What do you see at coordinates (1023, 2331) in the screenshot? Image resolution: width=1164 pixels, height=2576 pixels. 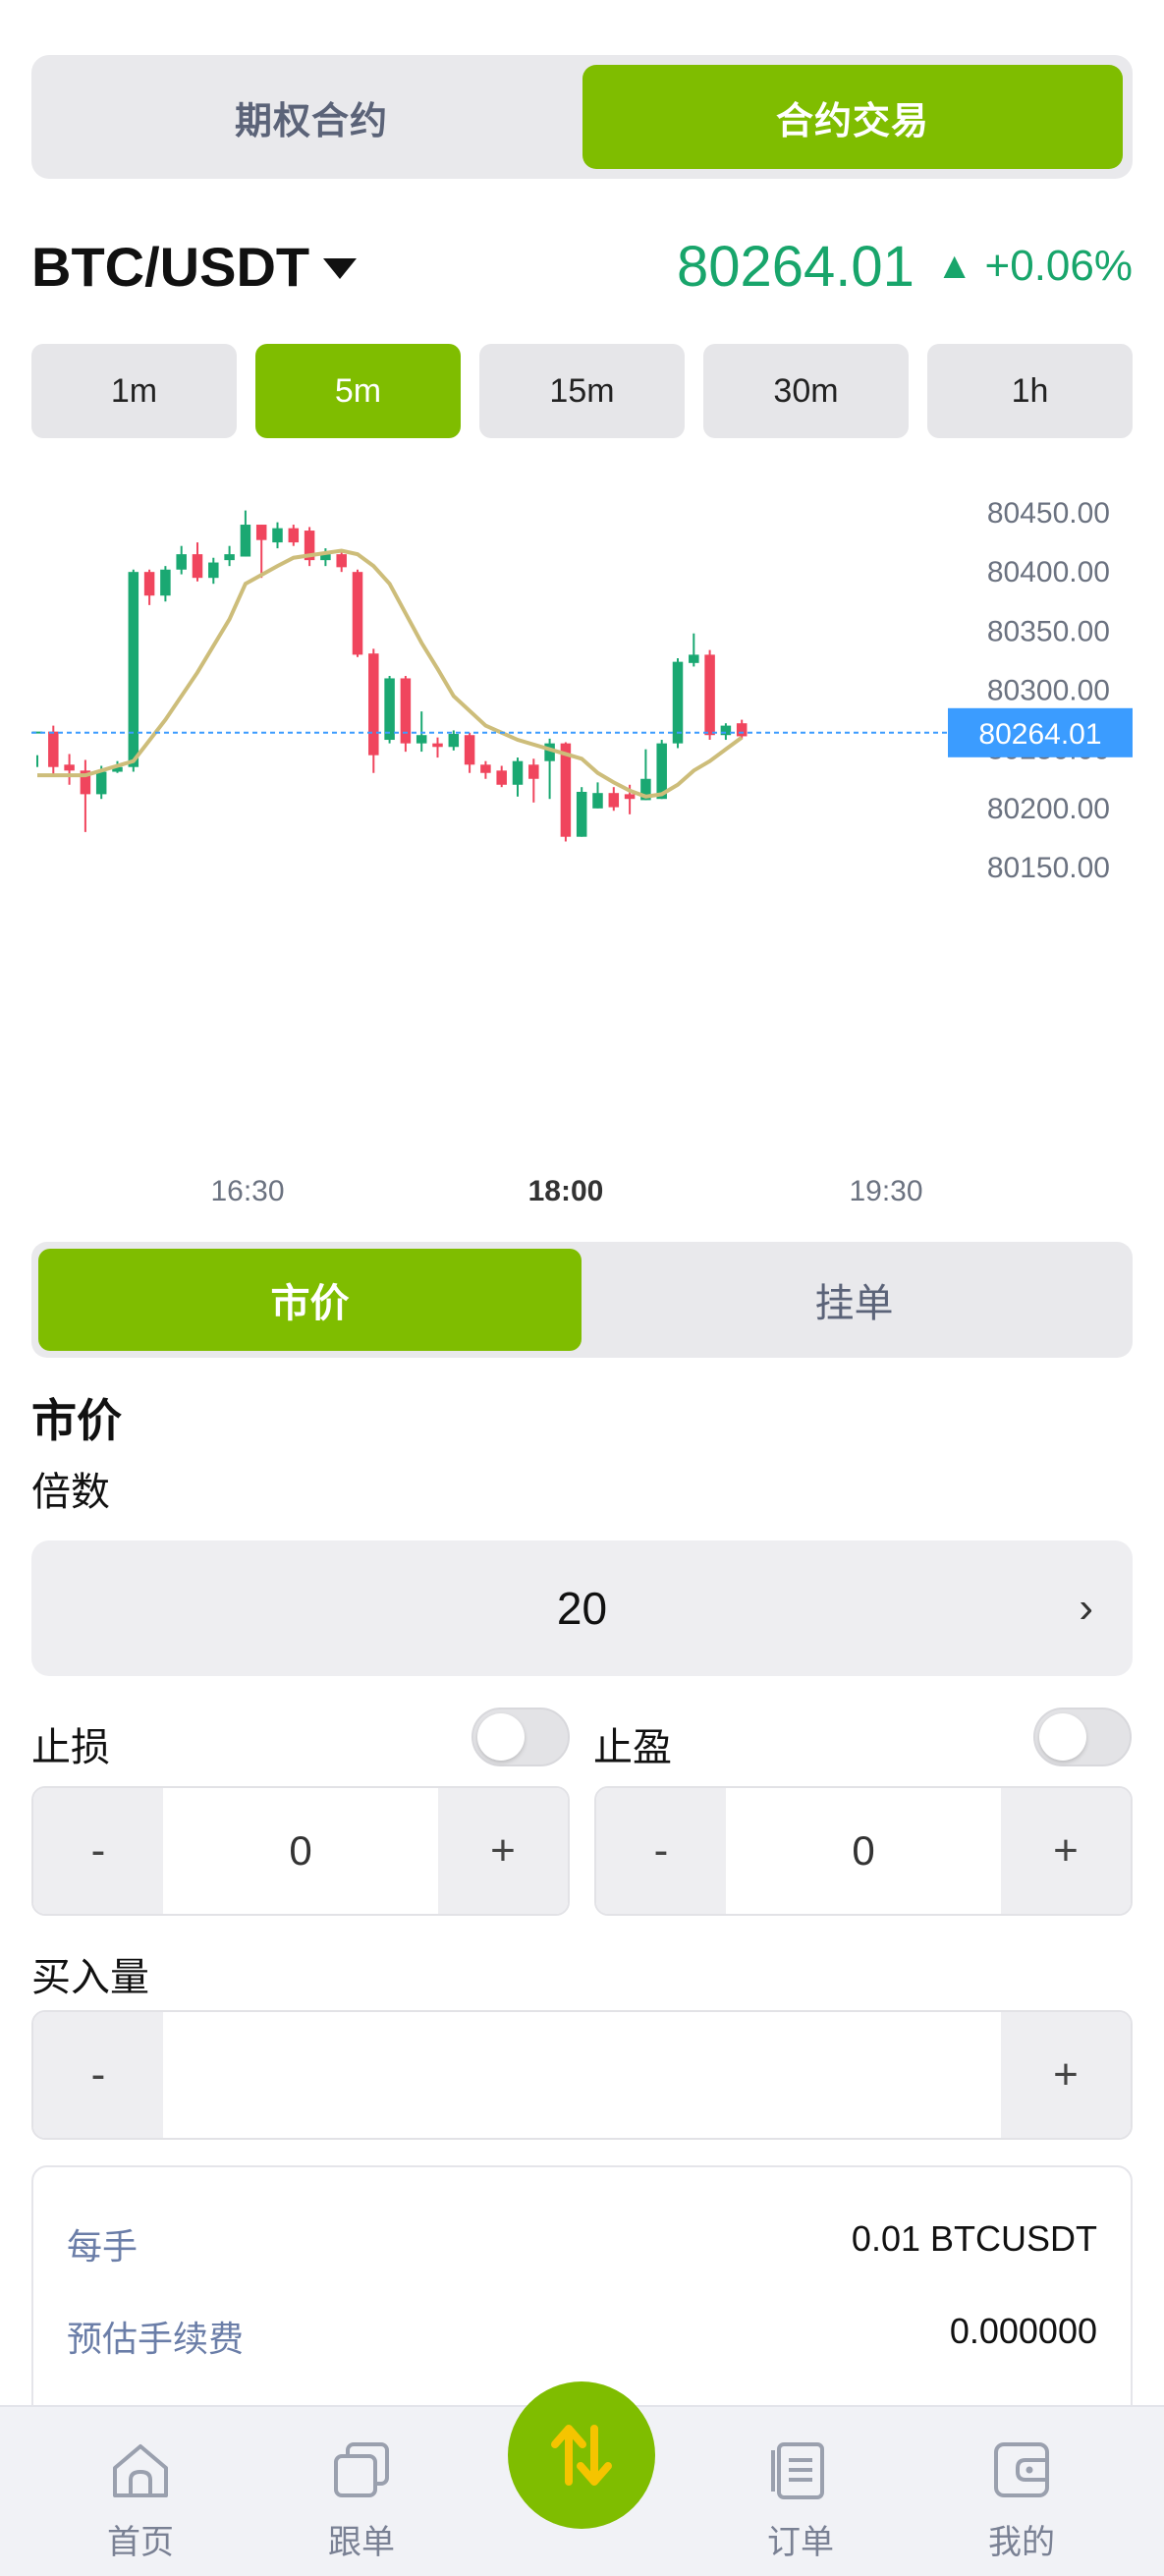 I see `info-value: 0.000000` at bounding box center [1023, 2331].